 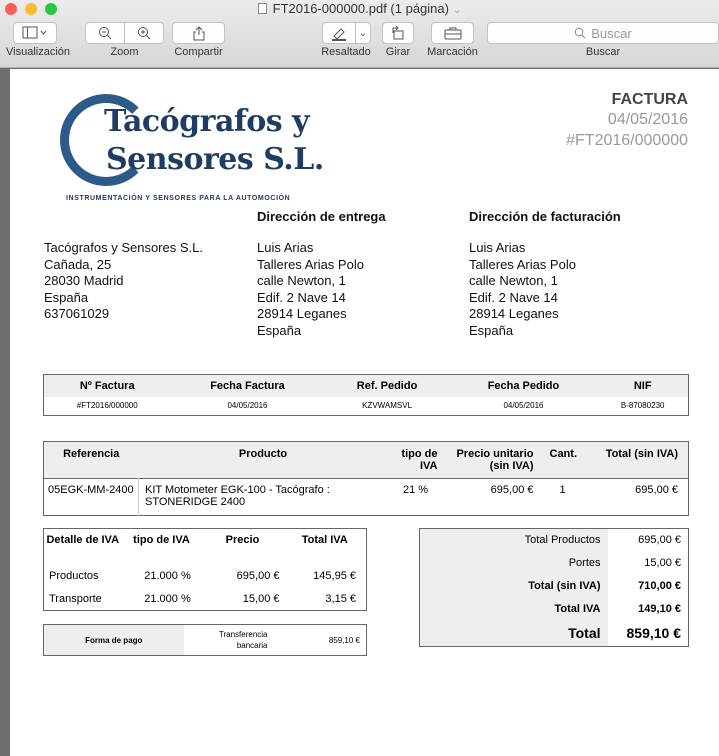 What do you see at coordinates (654, 633) in the screenshot?
I see `grand-total-value: 859,10 €` at bounding box center [654, 633].